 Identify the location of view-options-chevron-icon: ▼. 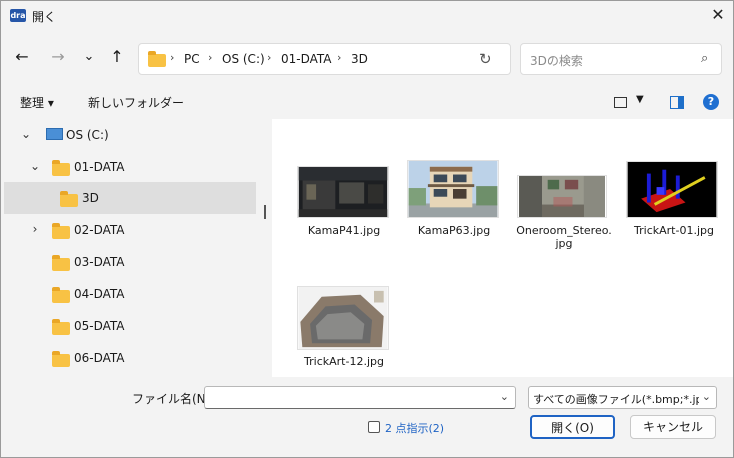
(640, 99).